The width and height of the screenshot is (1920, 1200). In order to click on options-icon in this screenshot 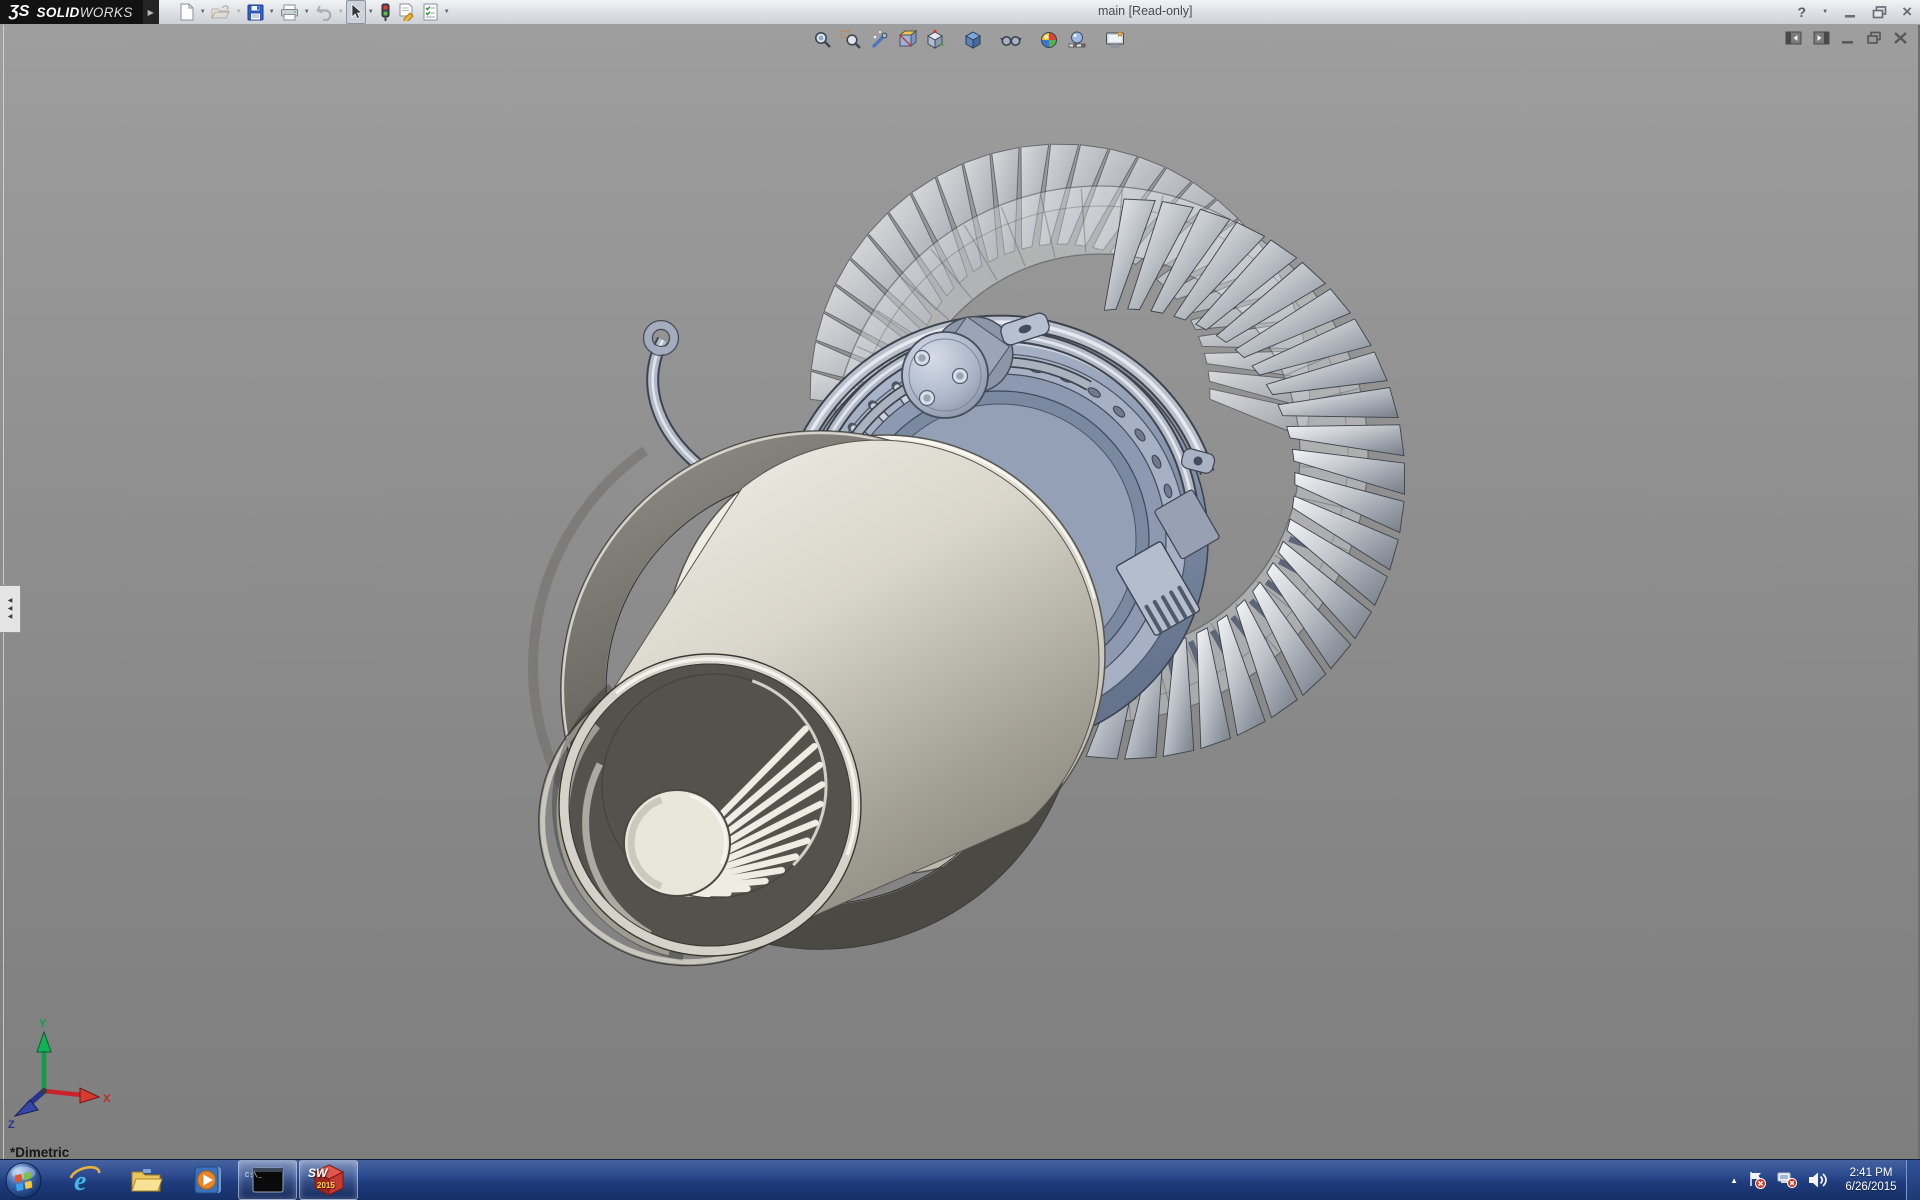, I will do `click(430, 12)`.